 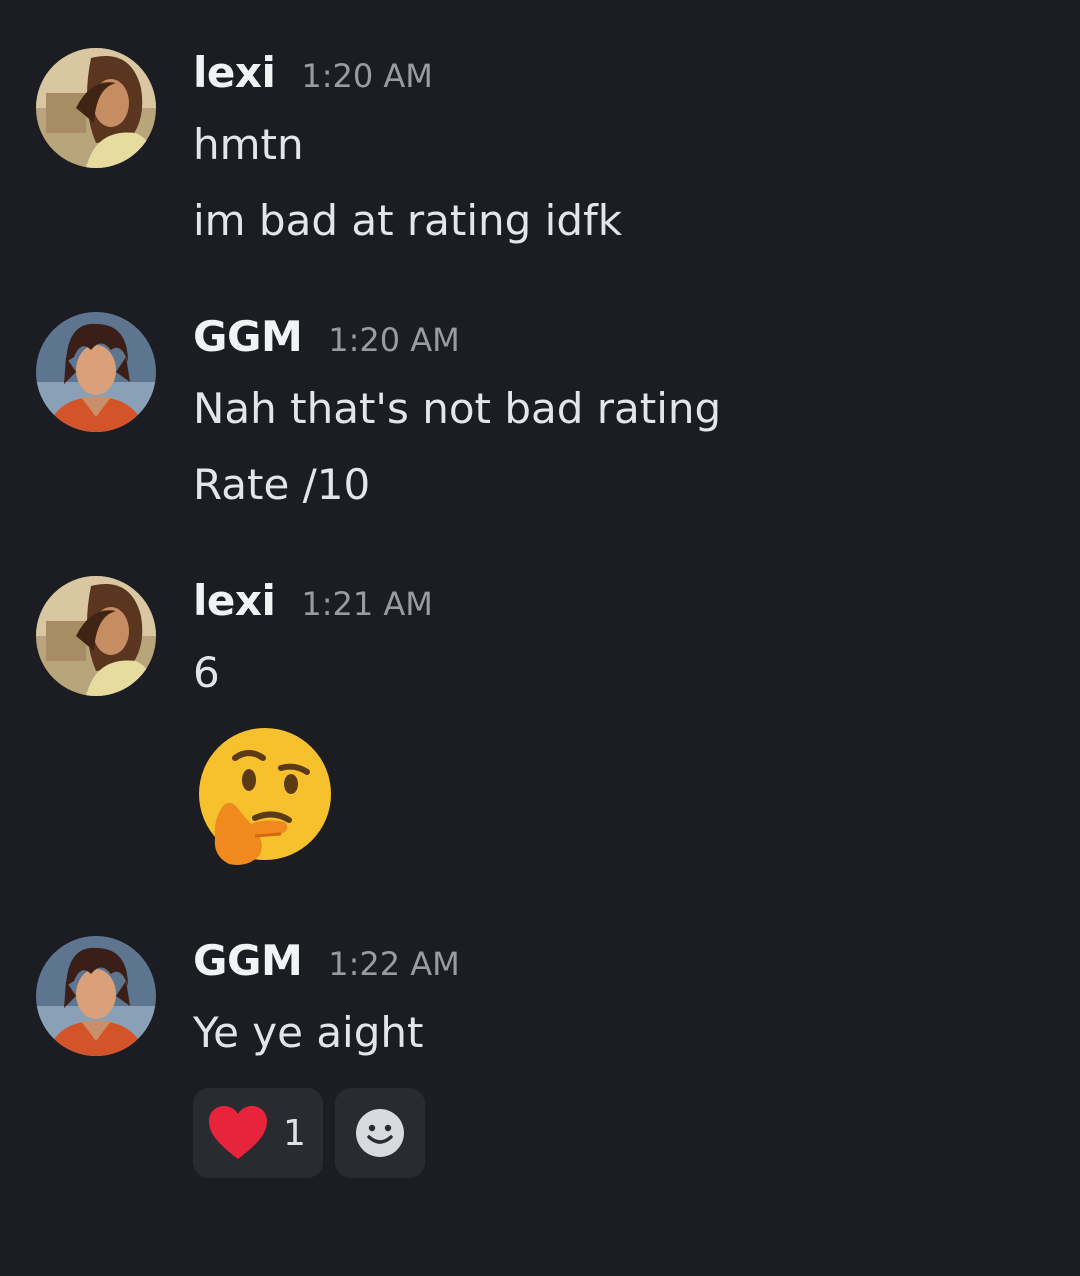 What do you see at coordinates (282, 484) in the screenshot?
I see `message-text: Rate /10` at bounding box center [282, 484].